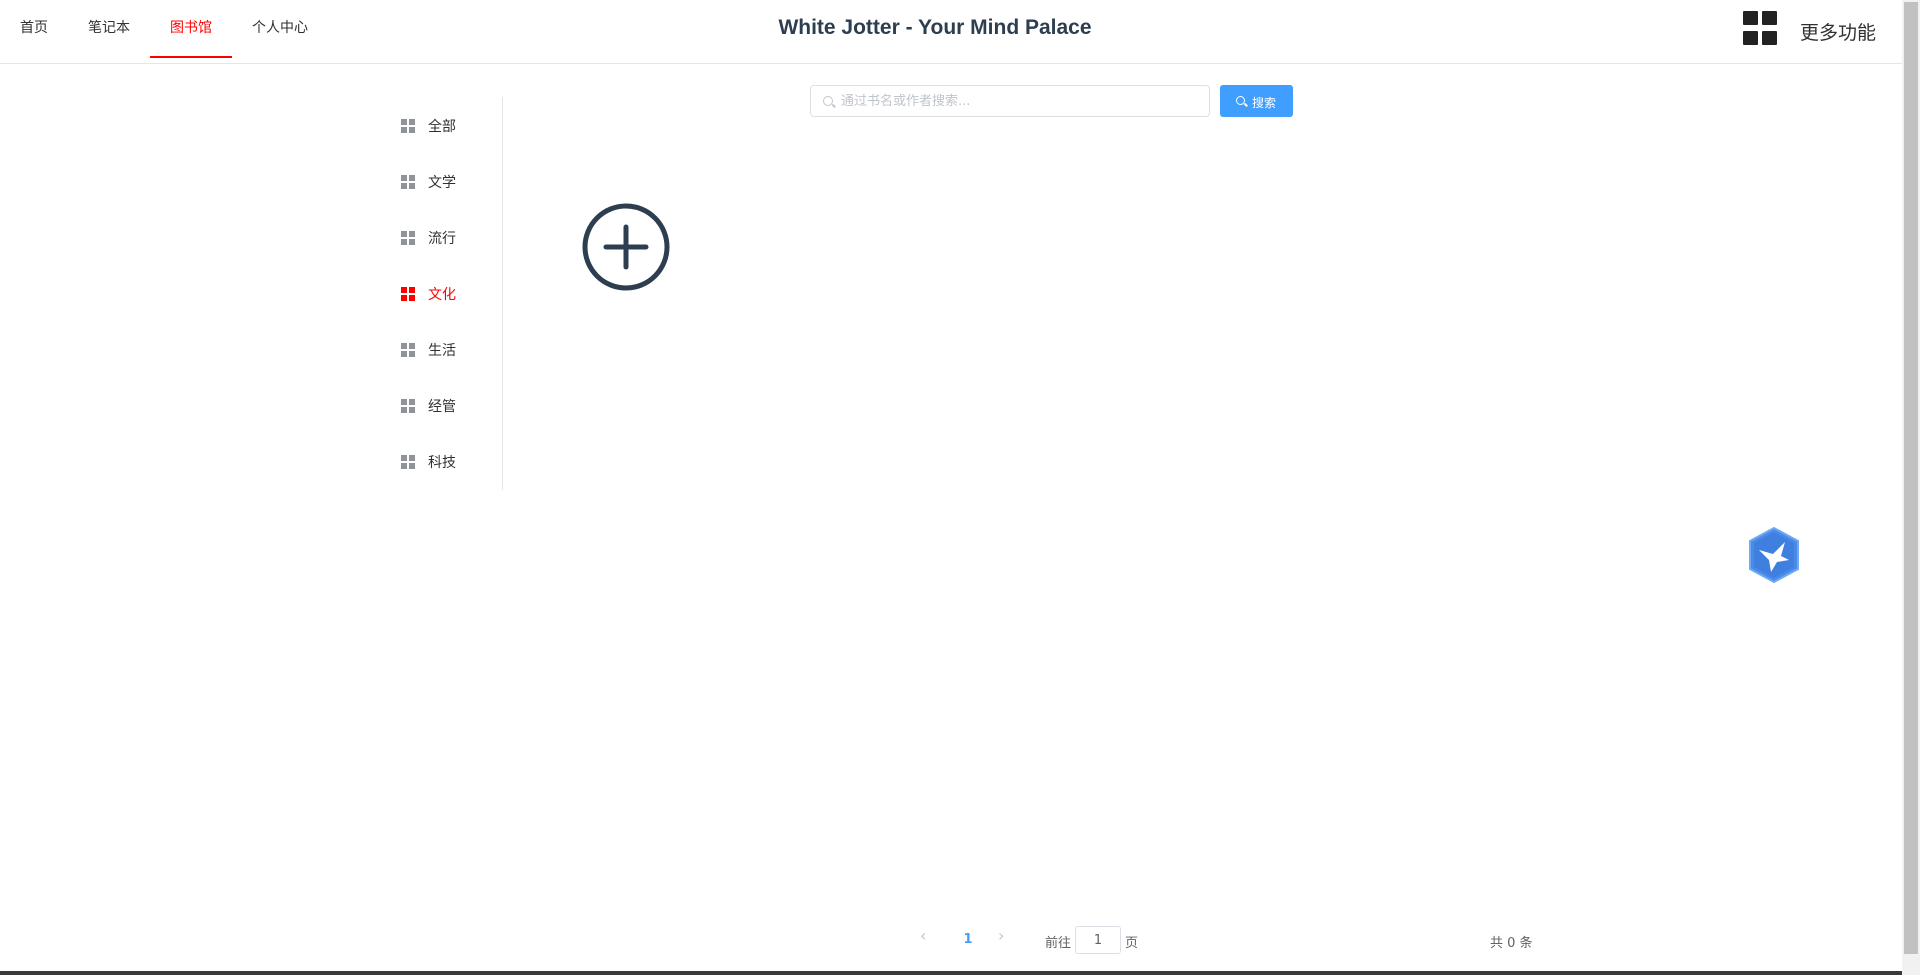  Describe the element at coordinates (1098, 940) in the screenshot. I see `goto-page-input` at that location.